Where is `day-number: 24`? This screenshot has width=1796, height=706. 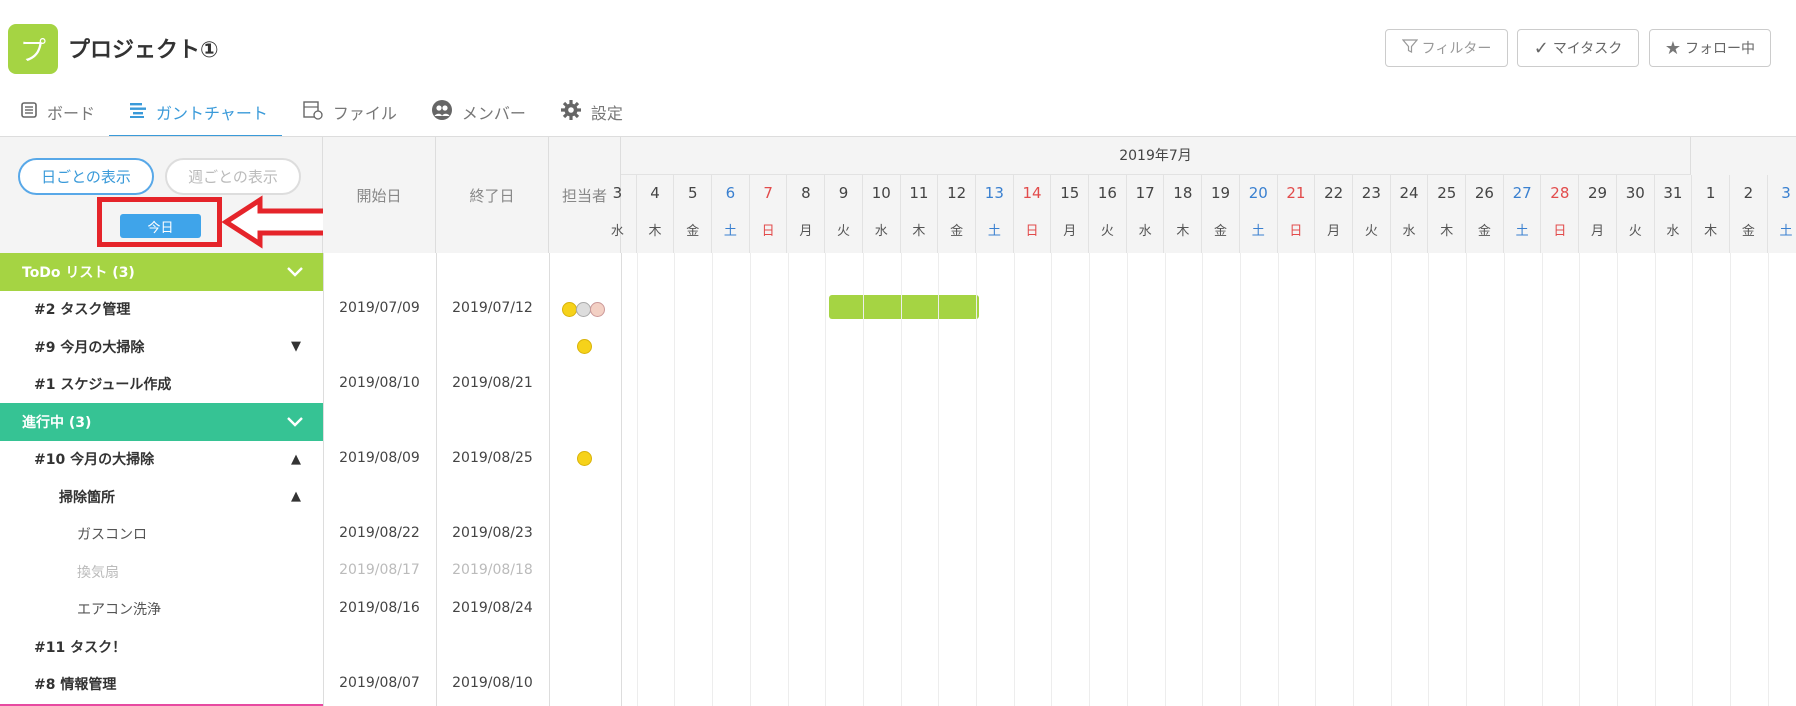 day-number: 24 is located at coordinates (1409, 193).